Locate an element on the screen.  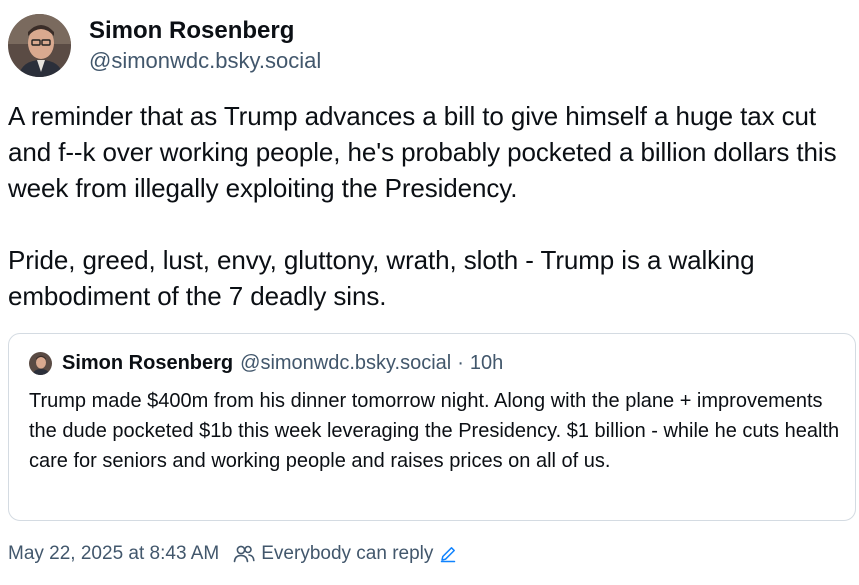
author-avatar is located at coordinates (39, 45).